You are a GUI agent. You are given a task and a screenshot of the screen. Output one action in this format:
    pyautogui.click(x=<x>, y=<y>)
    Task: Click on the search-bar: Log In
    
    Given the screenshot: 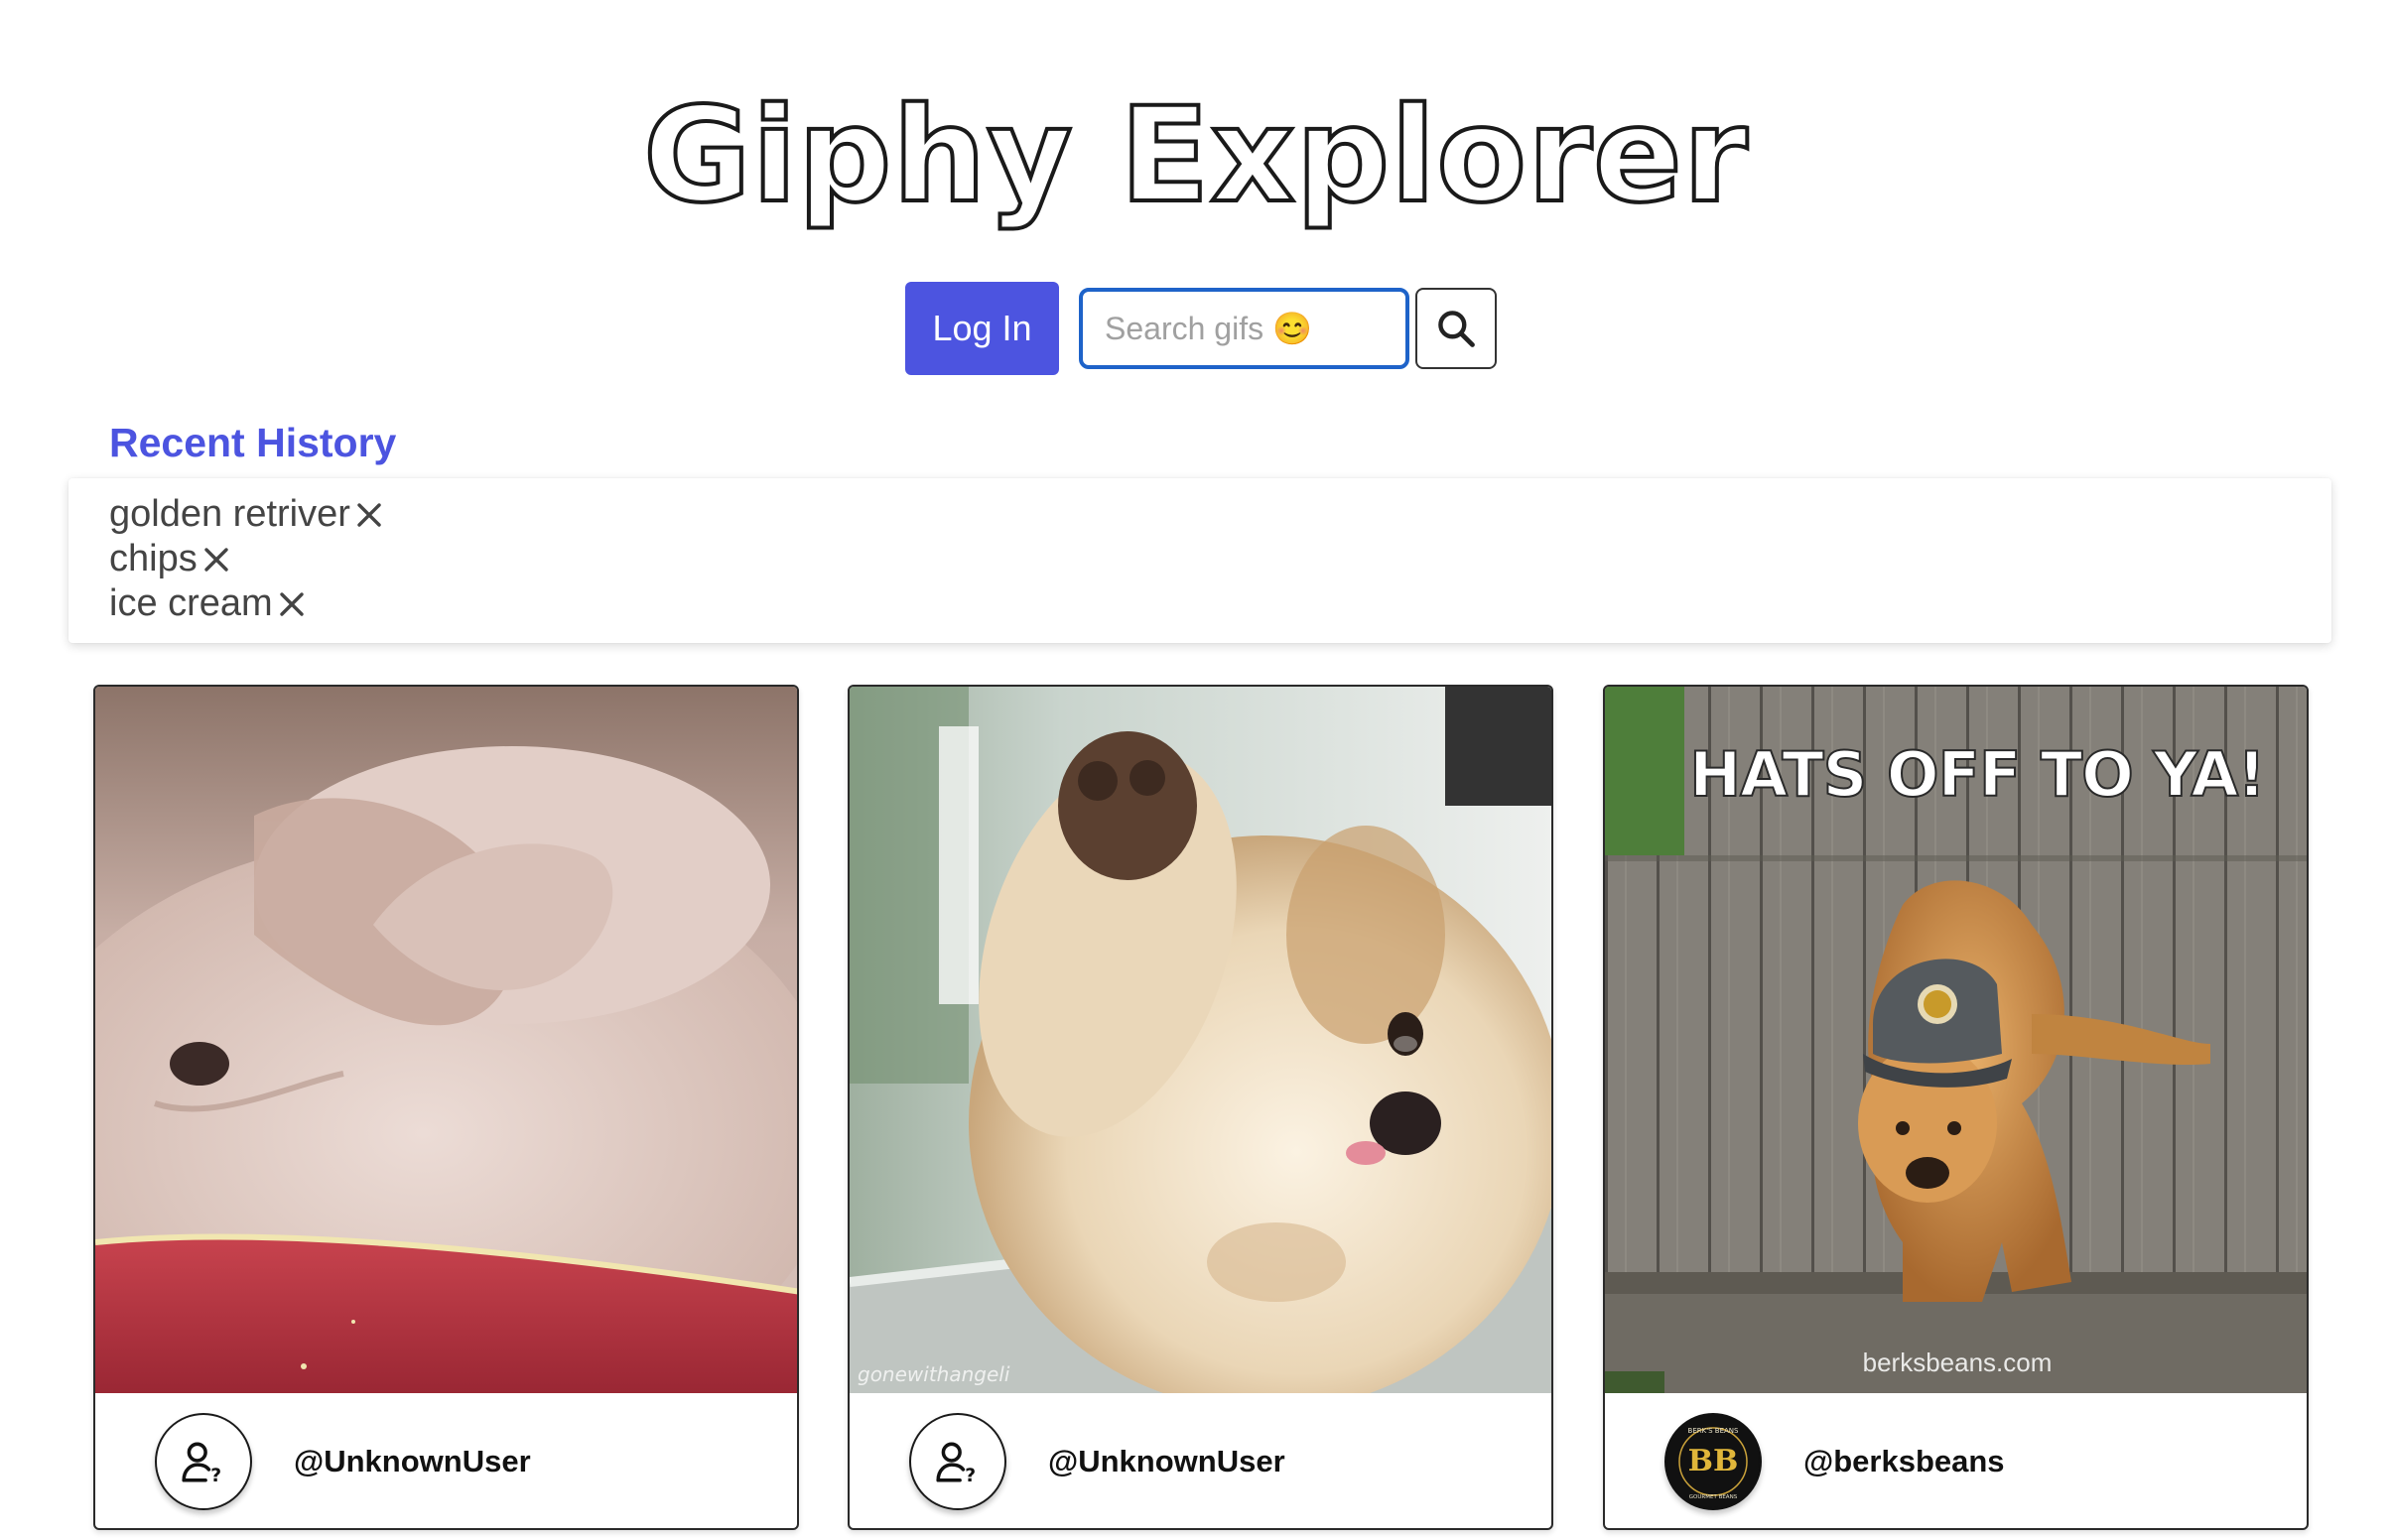 What is the action you would take?
    pyautogui.click(x=1201, y=328)
    